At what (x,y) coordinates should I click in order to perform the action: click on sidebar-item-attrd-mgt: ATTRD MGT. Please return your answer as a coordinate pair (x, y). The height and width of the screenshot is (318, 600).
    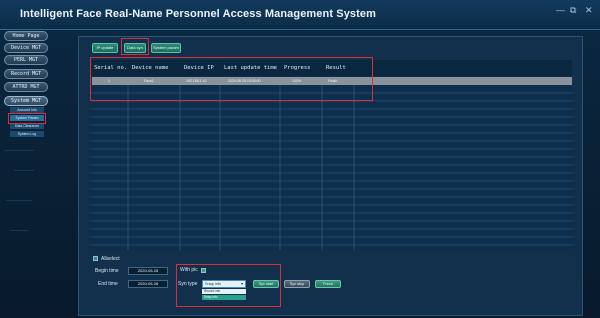
    Looking at the image, I should click on (26, 87).